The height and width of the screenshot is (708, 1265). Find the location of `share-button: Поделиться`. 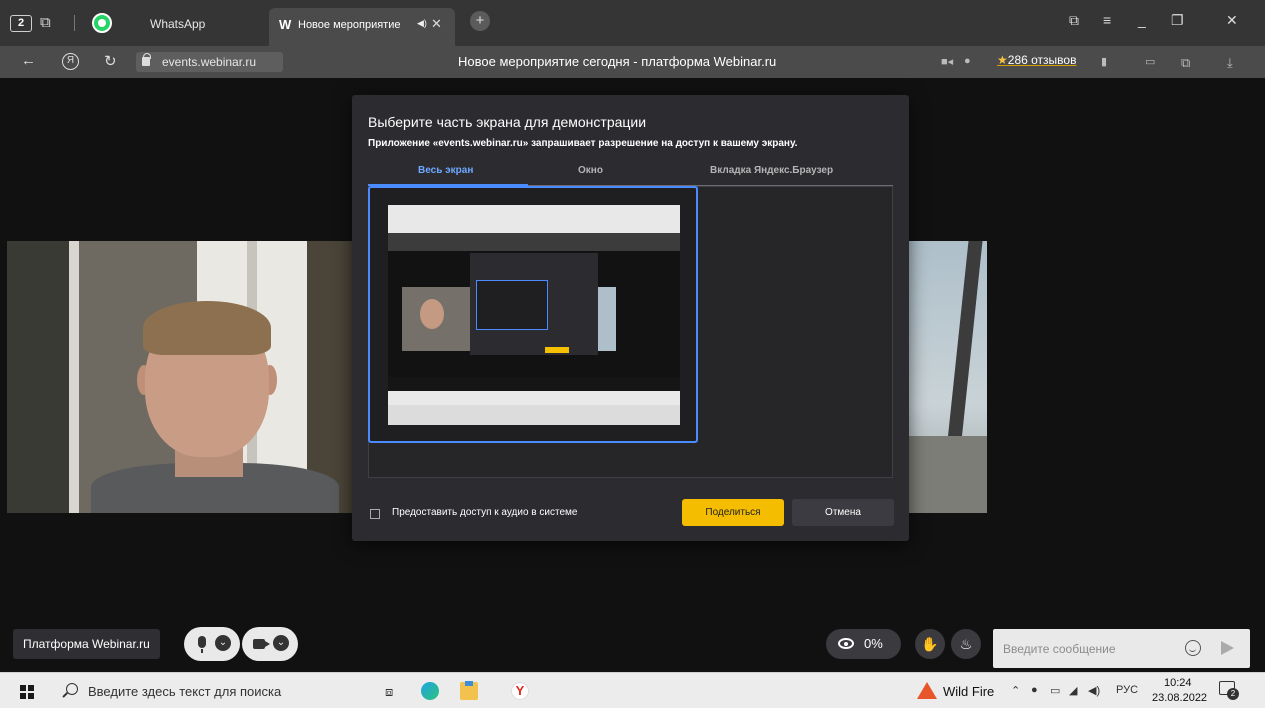

share-button: Поделиться is located at coordinates (733, 512).